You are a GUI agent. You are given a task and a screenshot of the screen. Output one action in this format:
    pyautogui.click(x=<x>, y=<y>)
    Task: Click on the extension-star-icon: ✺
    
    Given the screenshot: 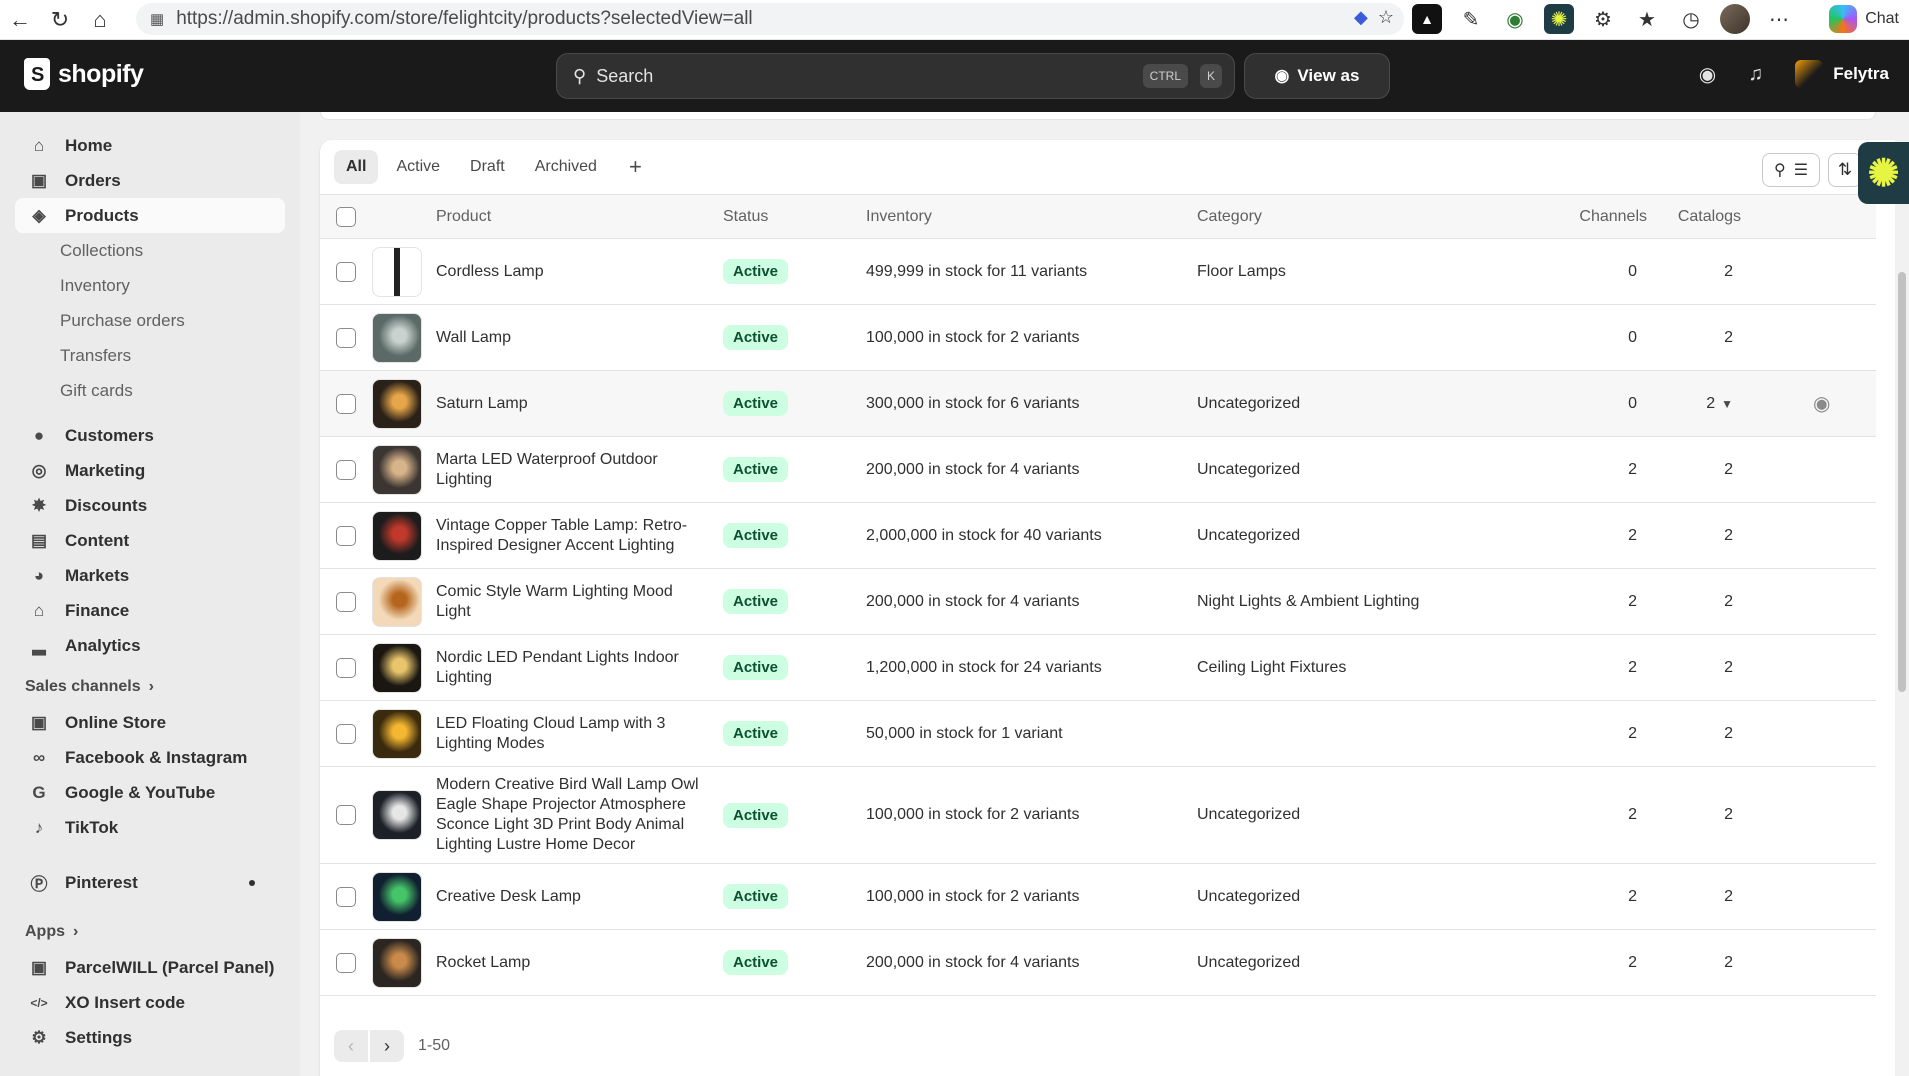 What is the action you would take?
    pyautogui.click(x=1559, y=19)
    